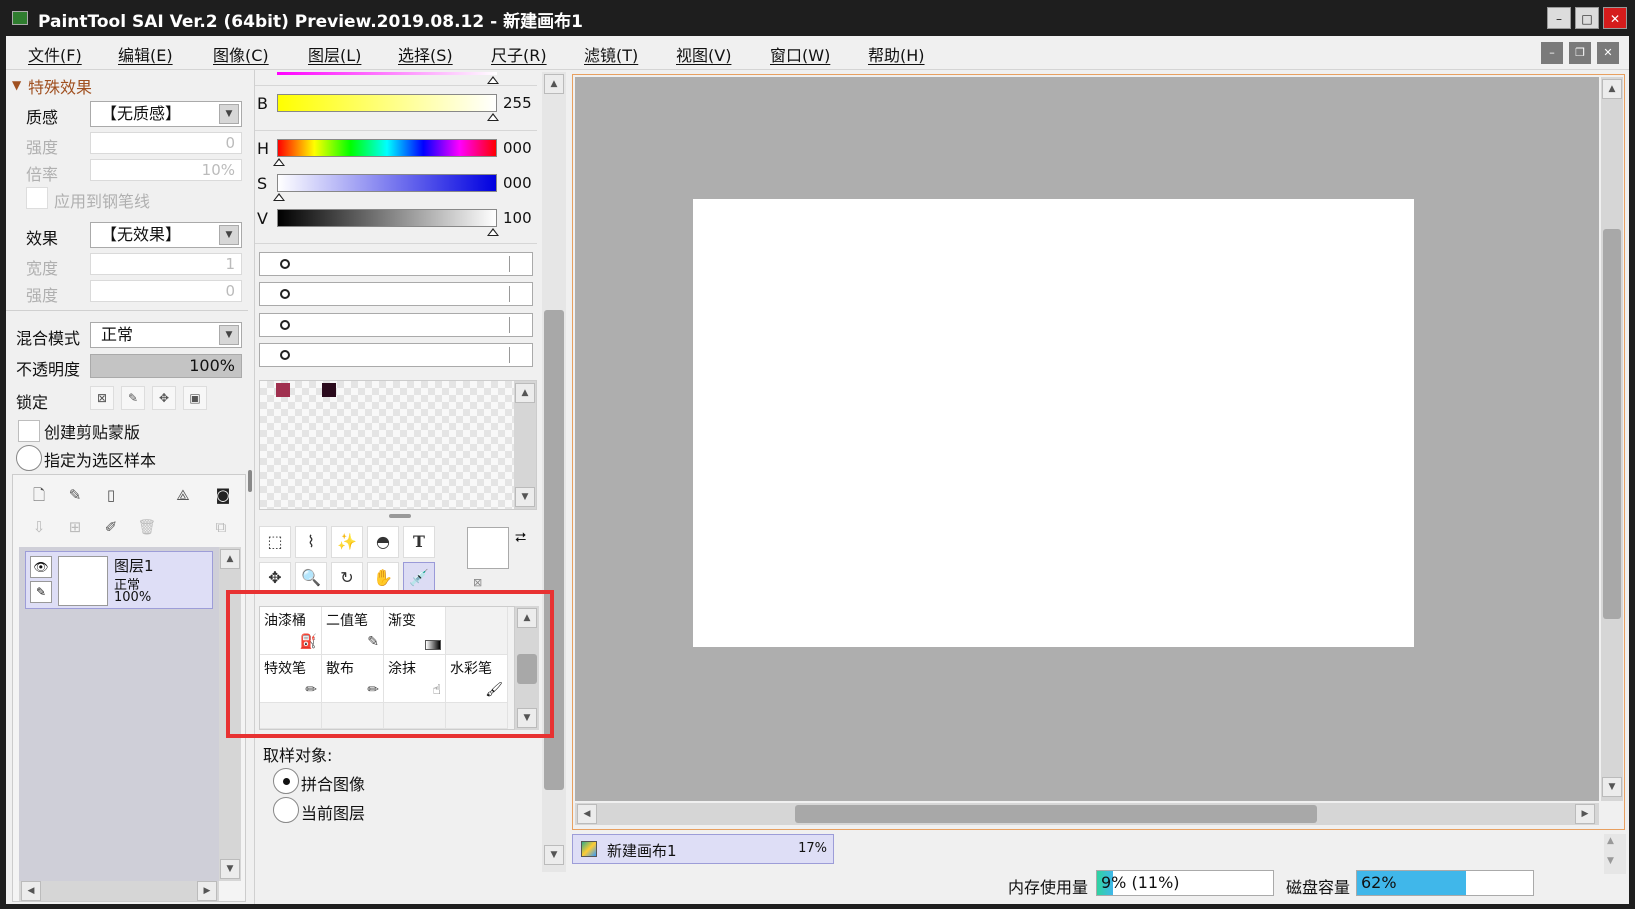  What do you see at coordinates (39, 495) in the screenshot?
I see `new-layer-icon: 🗋` at bounding box center [39, 495].